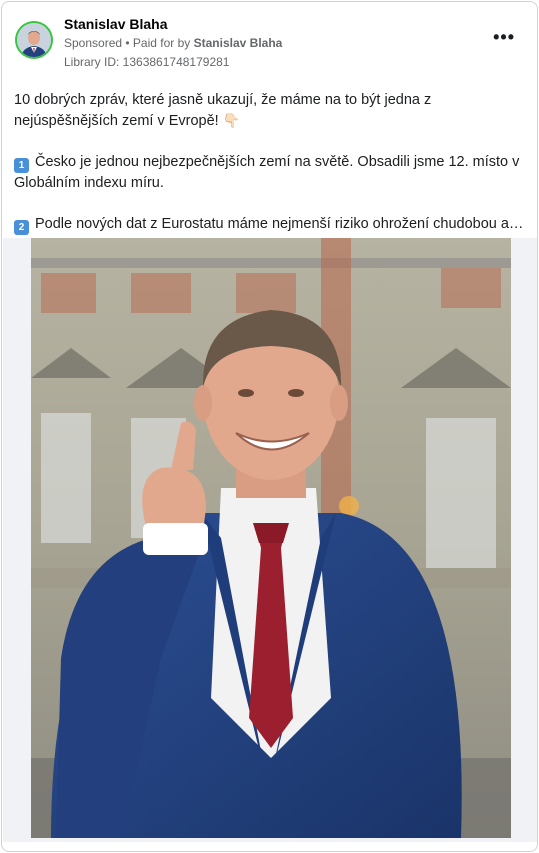  What do you see at coordinates (158, 43) in the screenshot?
I see `paid-for-prefix: • Paid for by` at bounding box center [158, 43].